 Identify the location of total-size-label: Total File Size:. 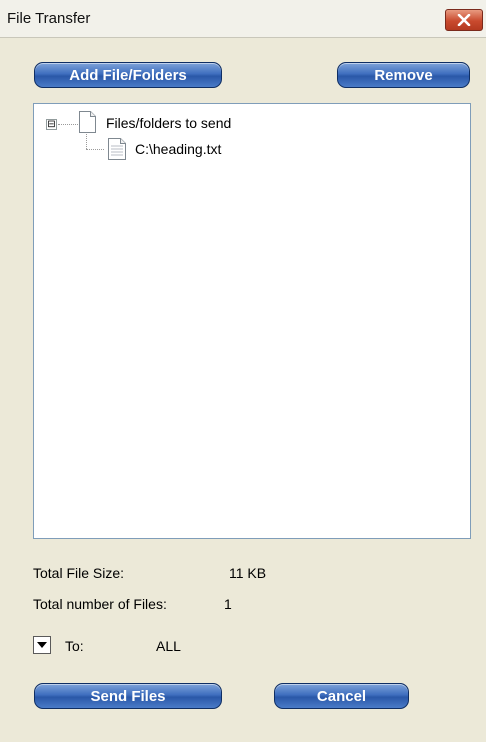
(79, 573).